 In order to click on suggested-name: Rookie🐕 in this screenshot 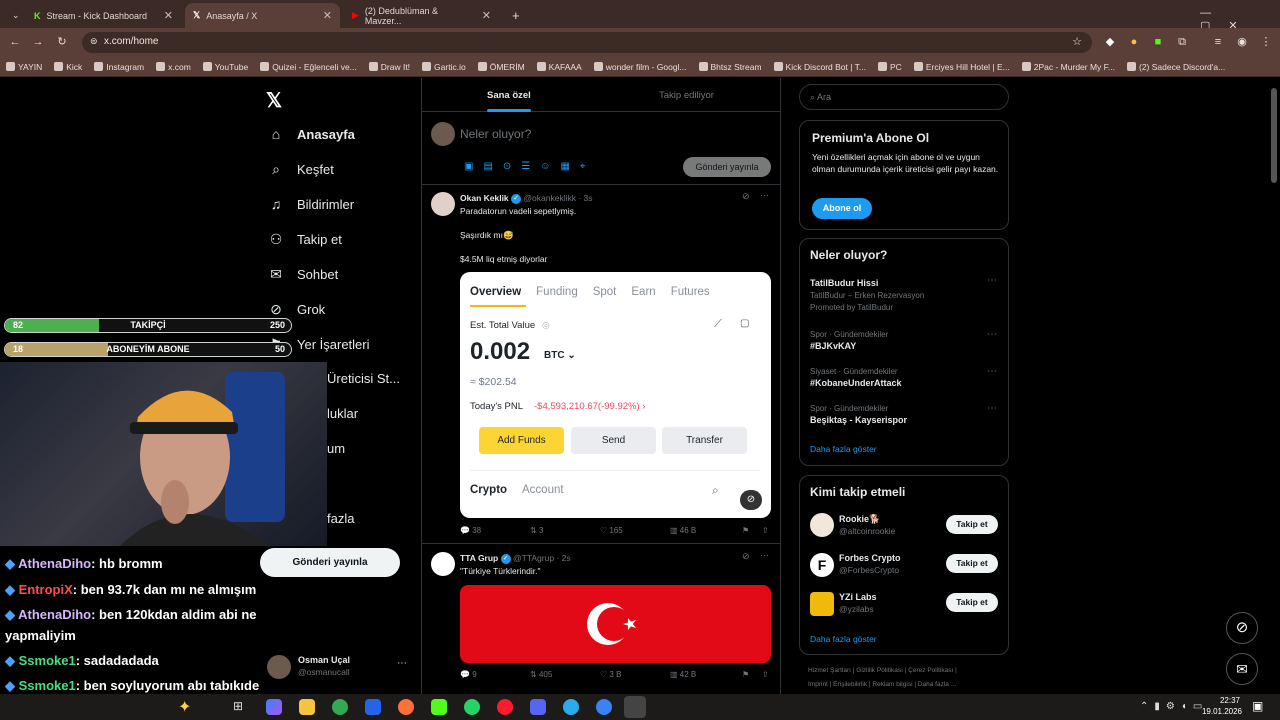, I will do `click(859, 519)`.